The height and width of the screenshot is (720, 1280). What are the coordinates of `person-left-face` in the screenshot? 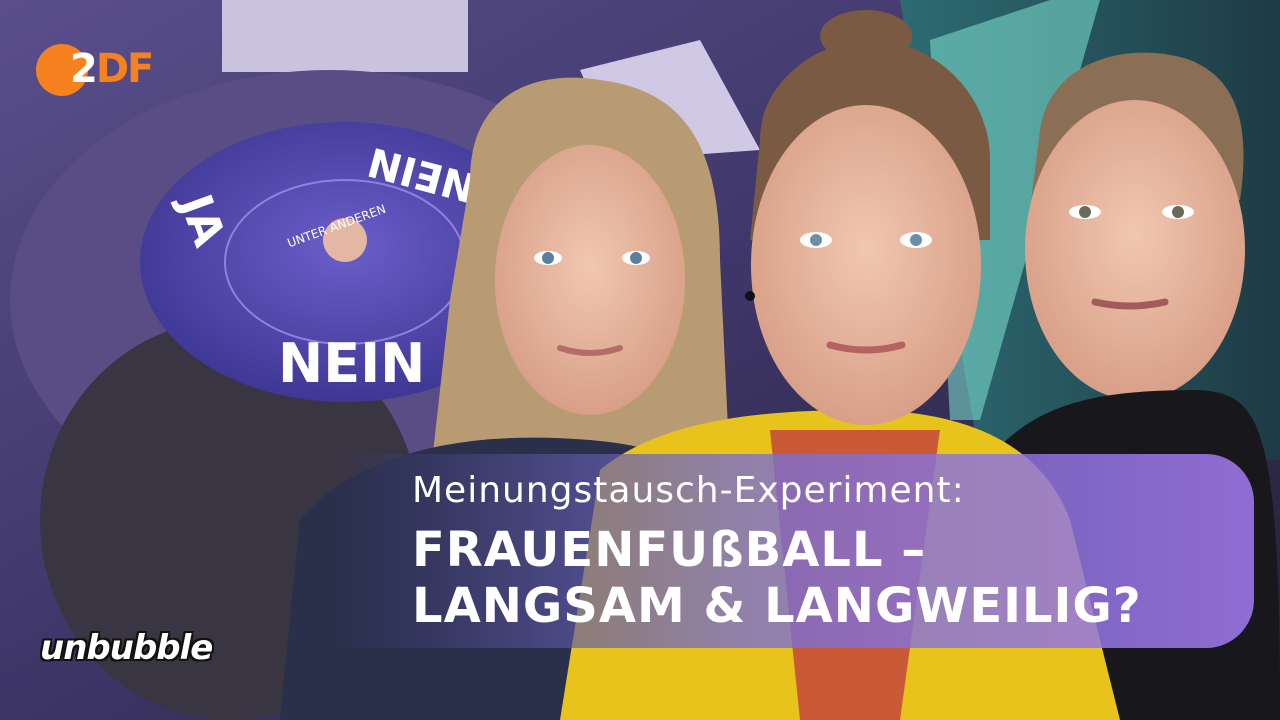 It's located at (590, 280).